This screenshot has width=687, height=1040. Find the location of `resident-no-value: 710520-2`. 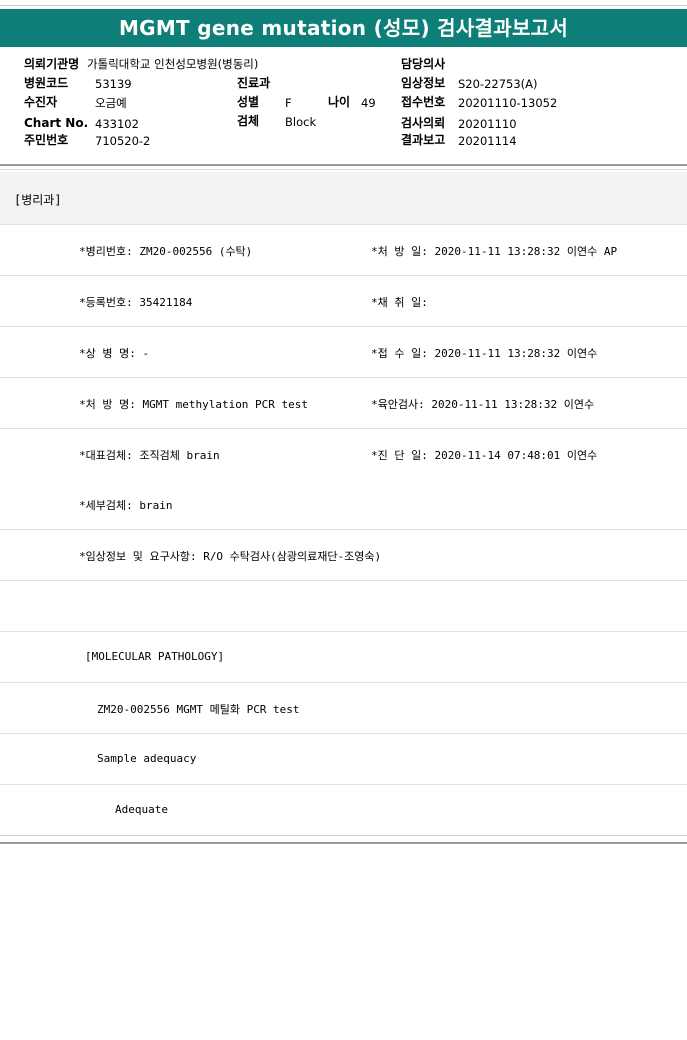

resident-no-value: 710520-2 is located at coordinates (123, 141).